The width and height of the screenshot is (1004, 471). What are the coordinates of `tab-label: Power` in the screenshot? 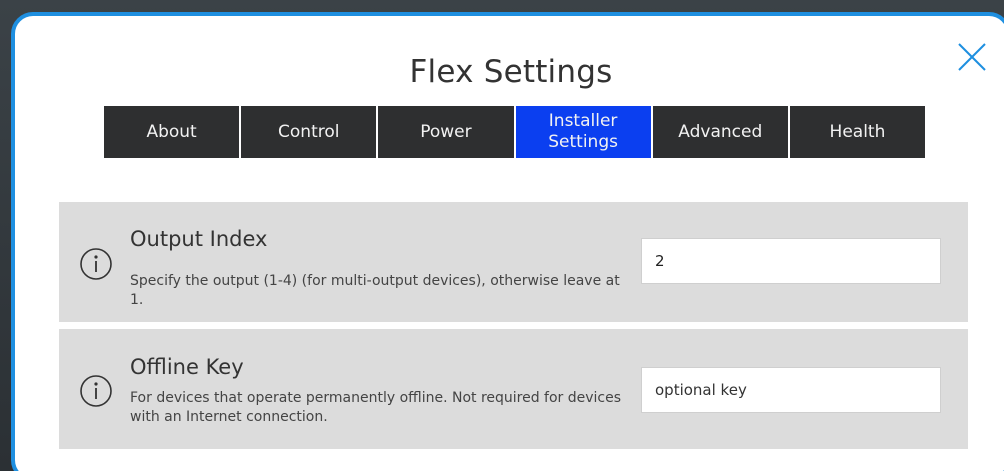 It's located at (446, 131).